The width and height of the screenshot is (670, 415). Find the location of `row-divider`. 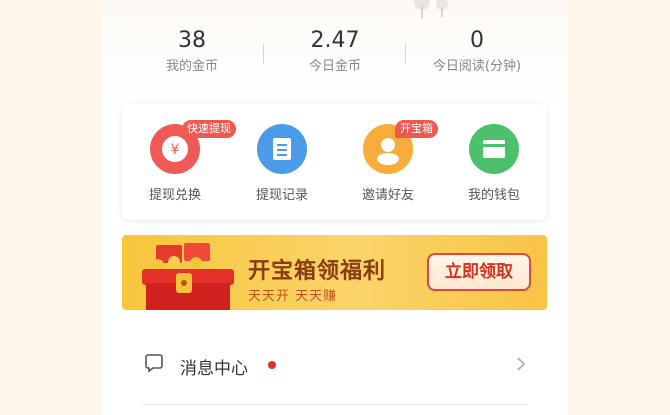

row-divider is located at coordinates (334, 404).